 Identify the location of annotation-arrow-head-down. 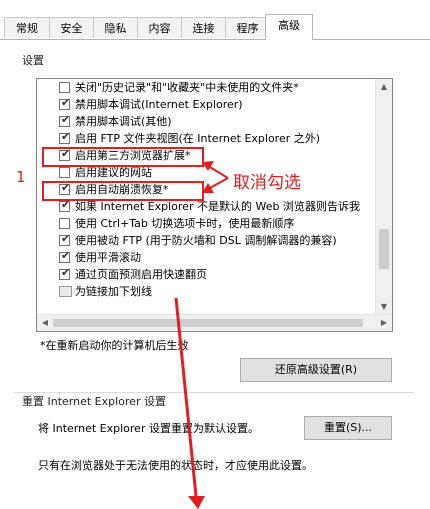
(208, 188).